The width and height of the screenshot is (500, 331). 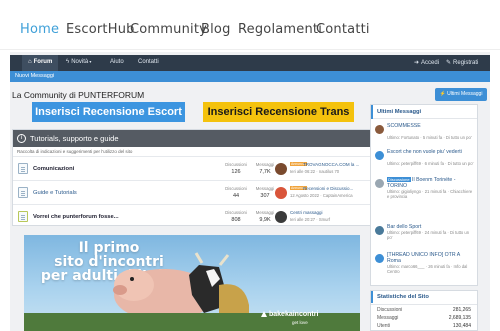 I want to click on forum-subnav: Nuovi Messaggi, so click(x=250, y=76).